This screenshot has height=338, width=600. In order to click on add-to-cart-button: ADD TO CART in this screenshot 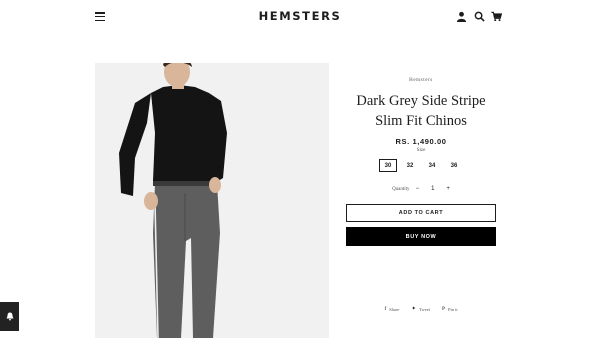, I will do `click(421, 213)`.